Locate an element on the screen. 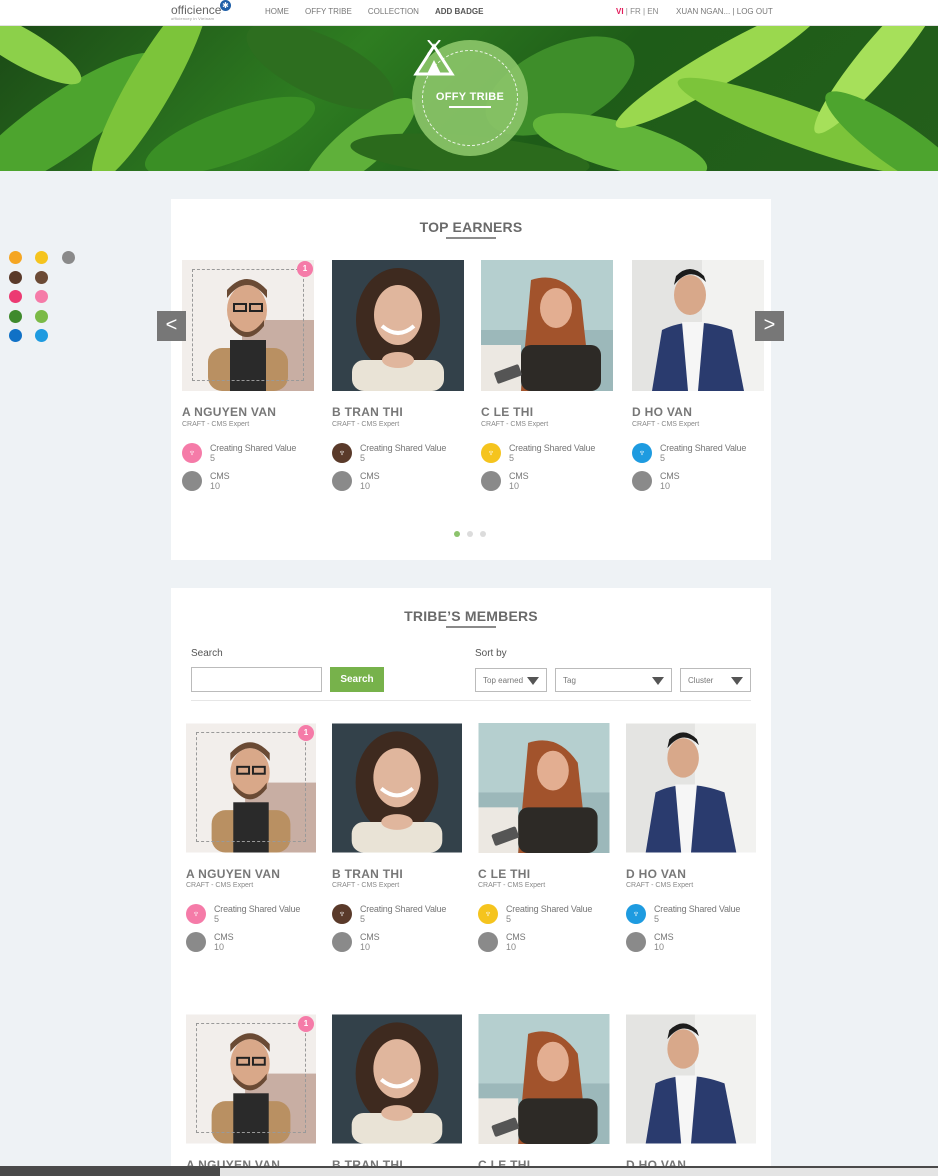 The width and height of the screenshot is (938, 1176). chevron-down-icon is located at coordinates (658, 681).